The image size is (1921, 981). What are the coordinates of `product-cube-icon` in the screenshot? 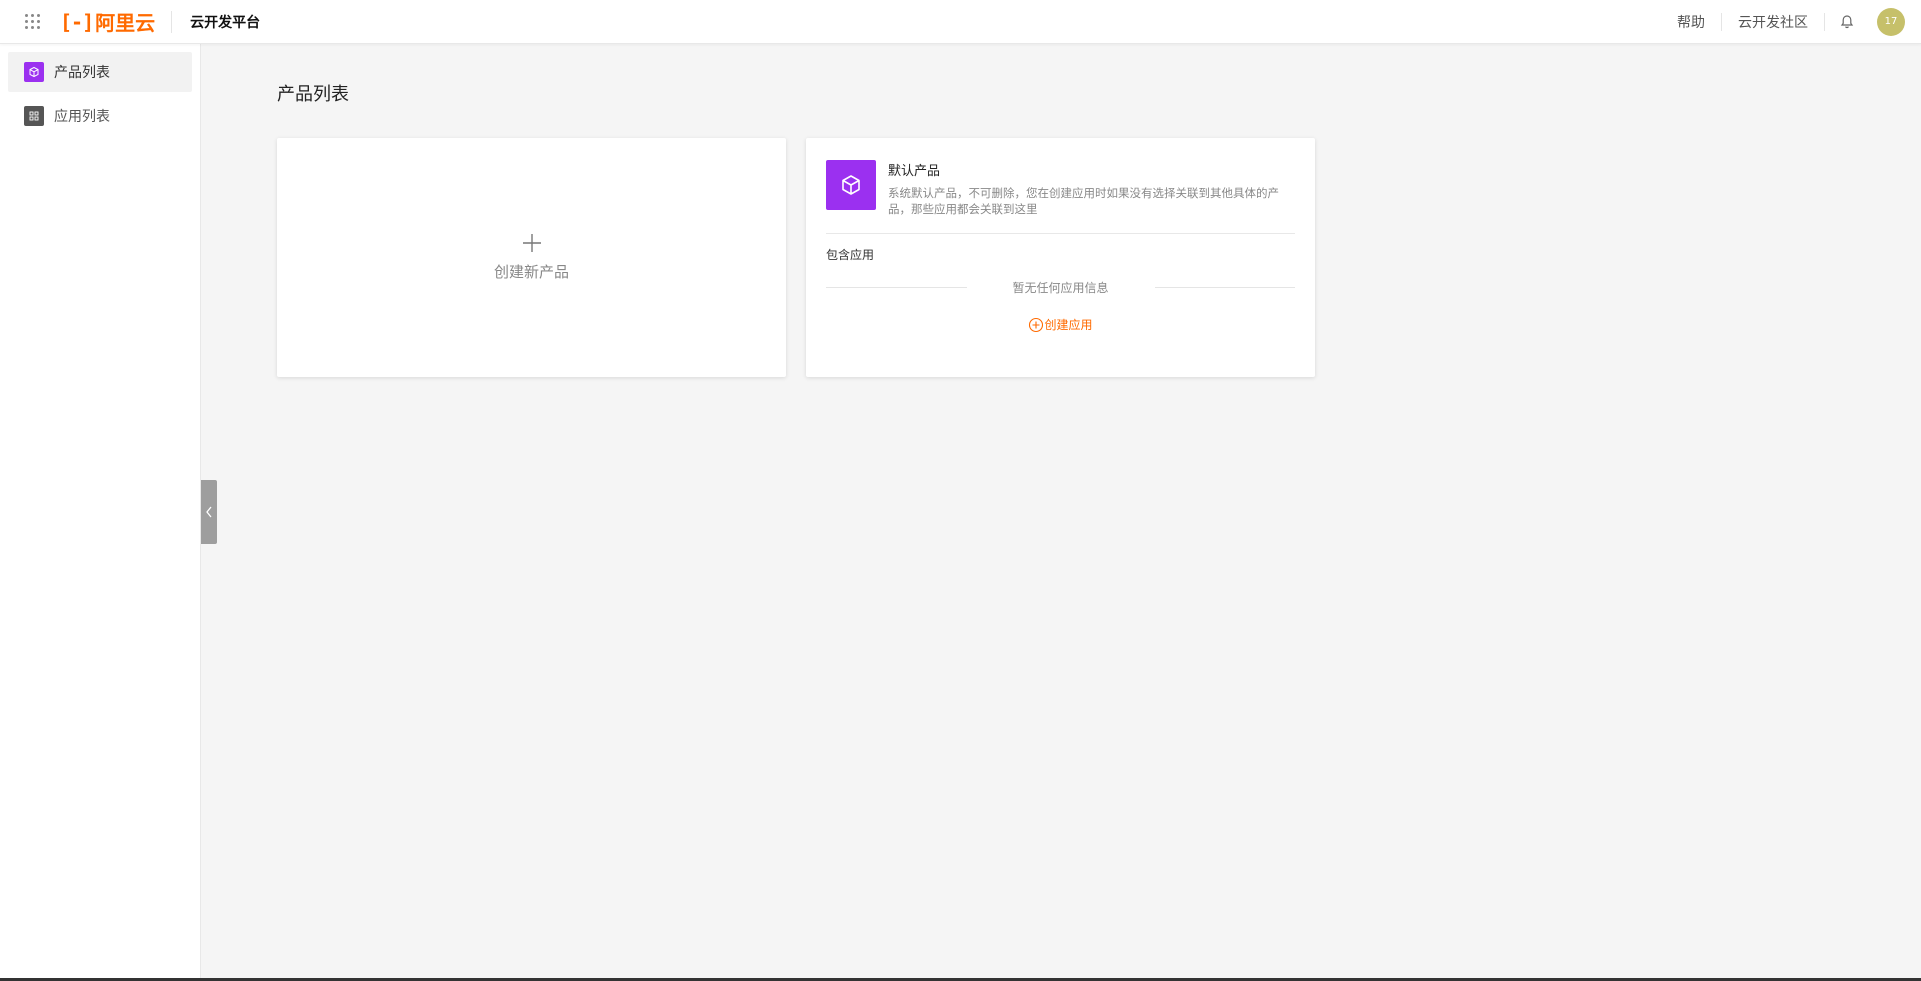 It's located at (851, 185).